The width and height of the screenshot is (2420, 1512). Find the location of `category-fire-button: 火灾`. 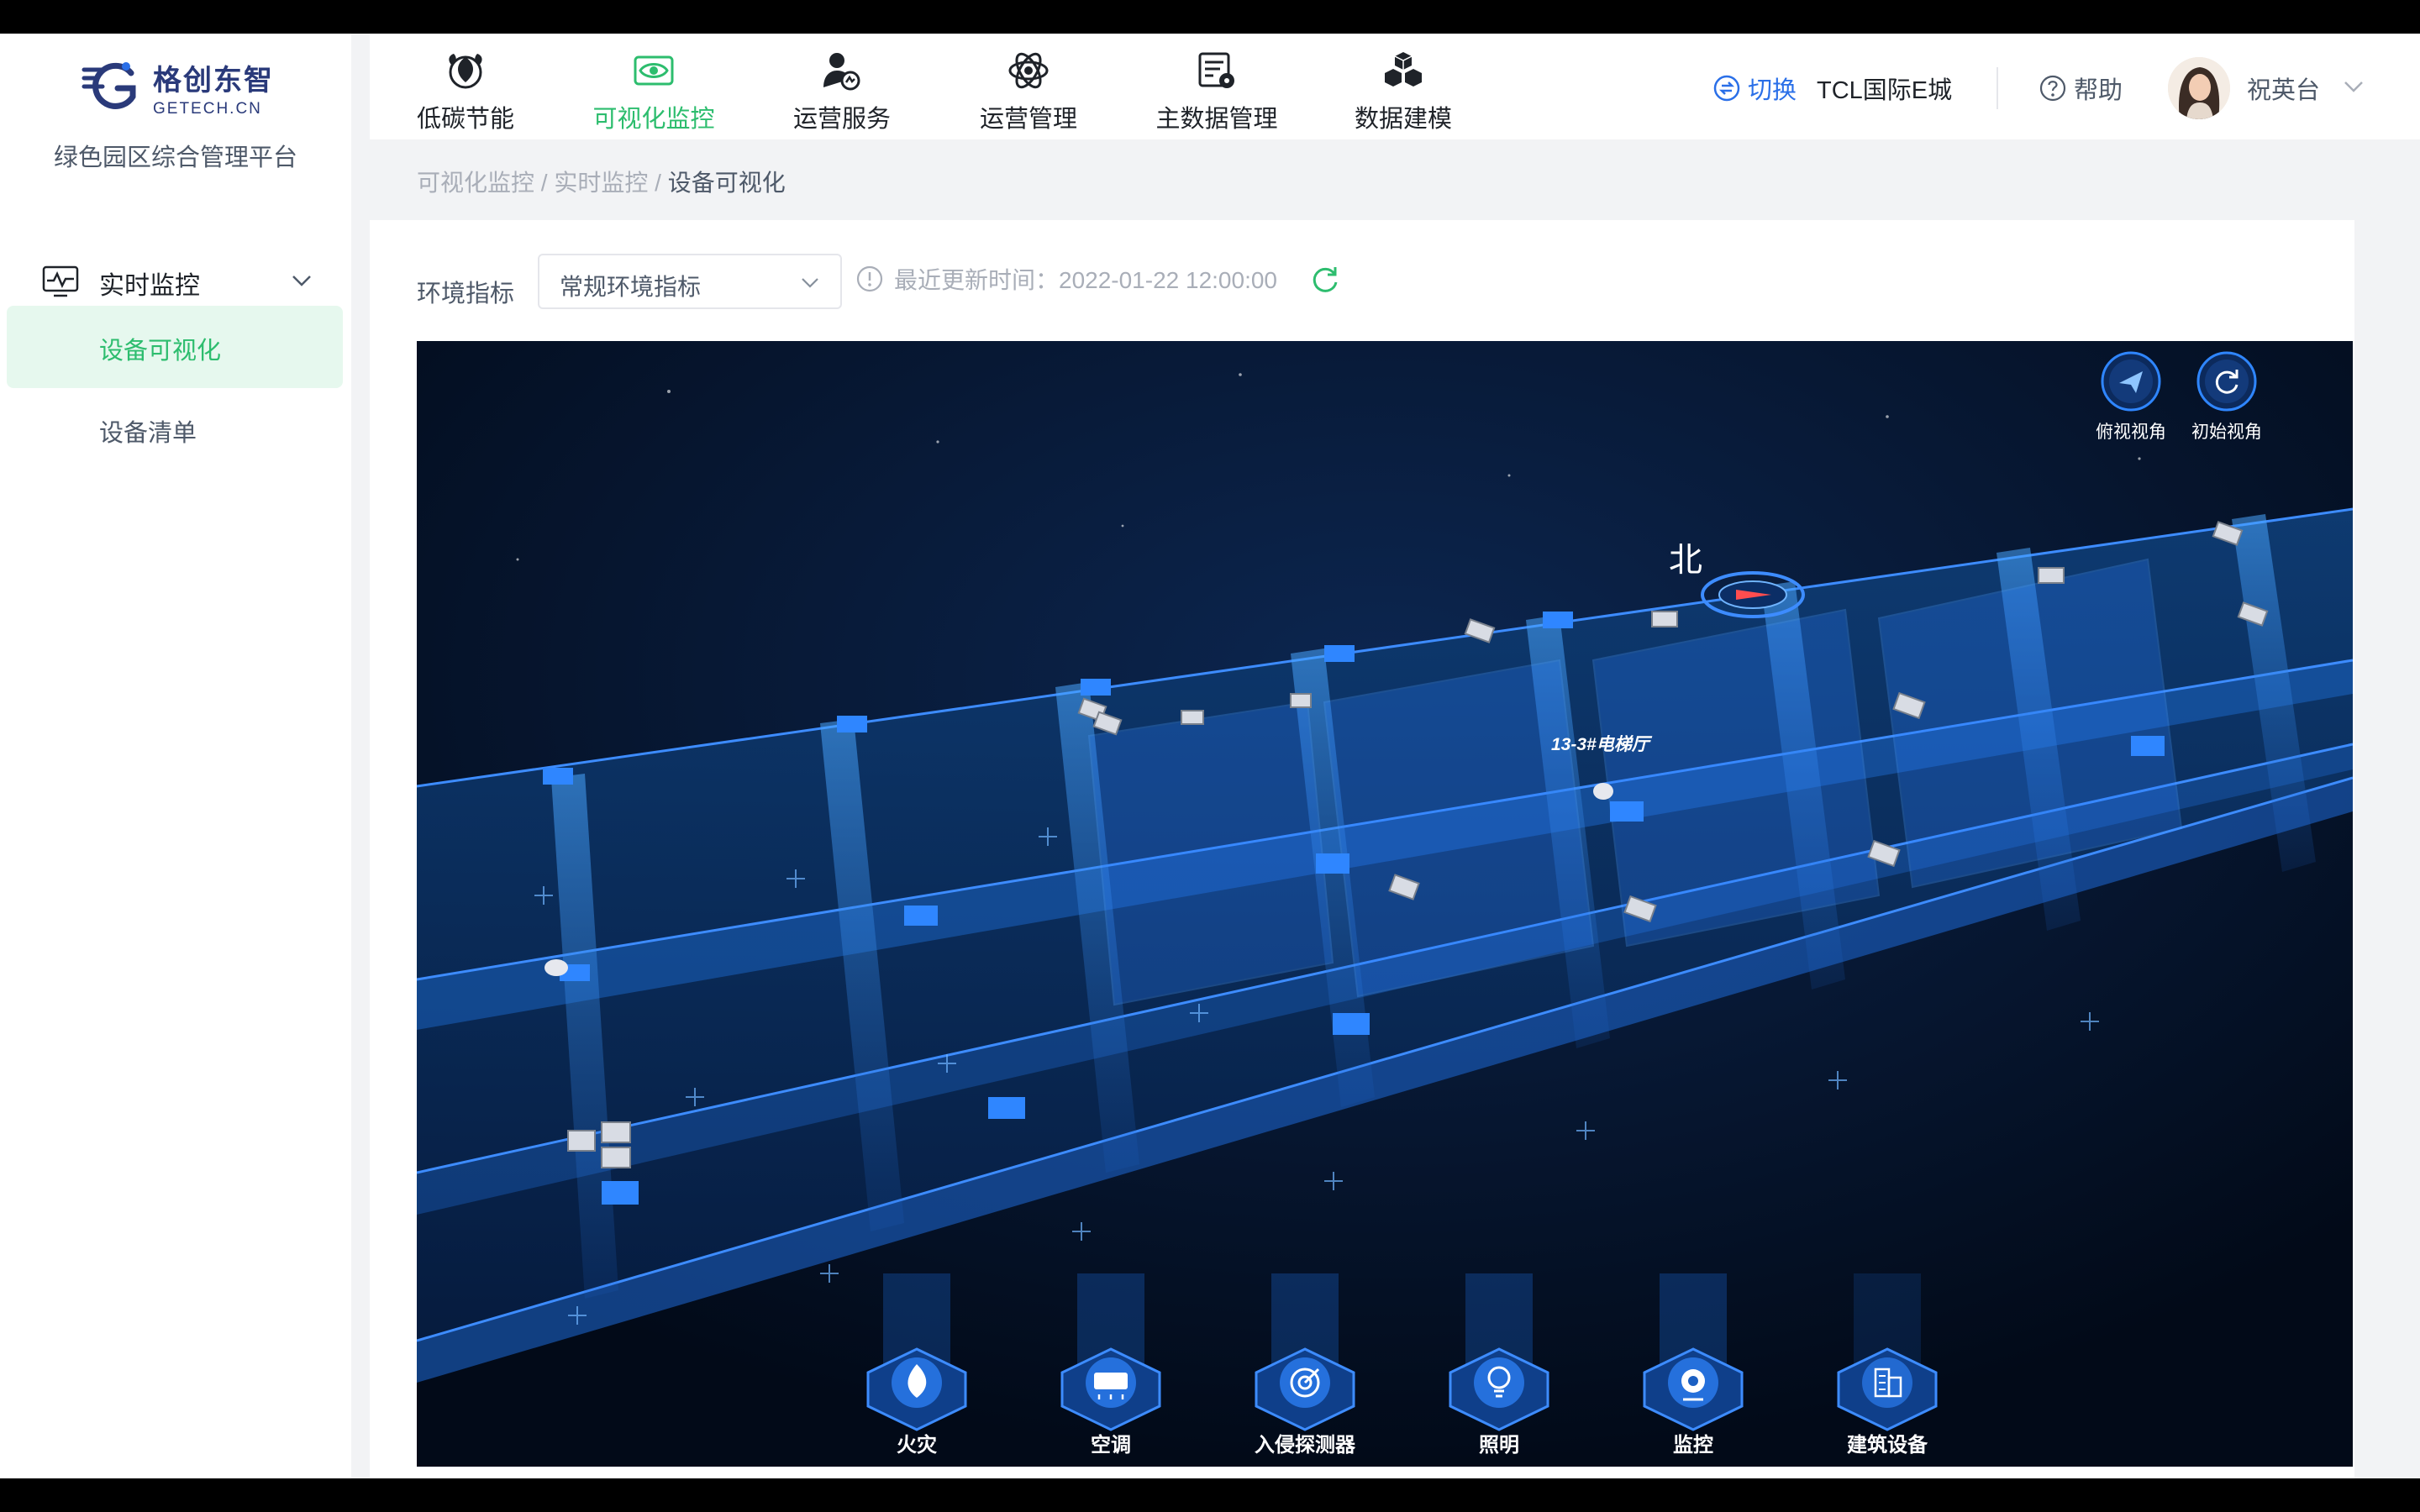

category-fire-button: 火灾 is located at coordinates (917, 1365).